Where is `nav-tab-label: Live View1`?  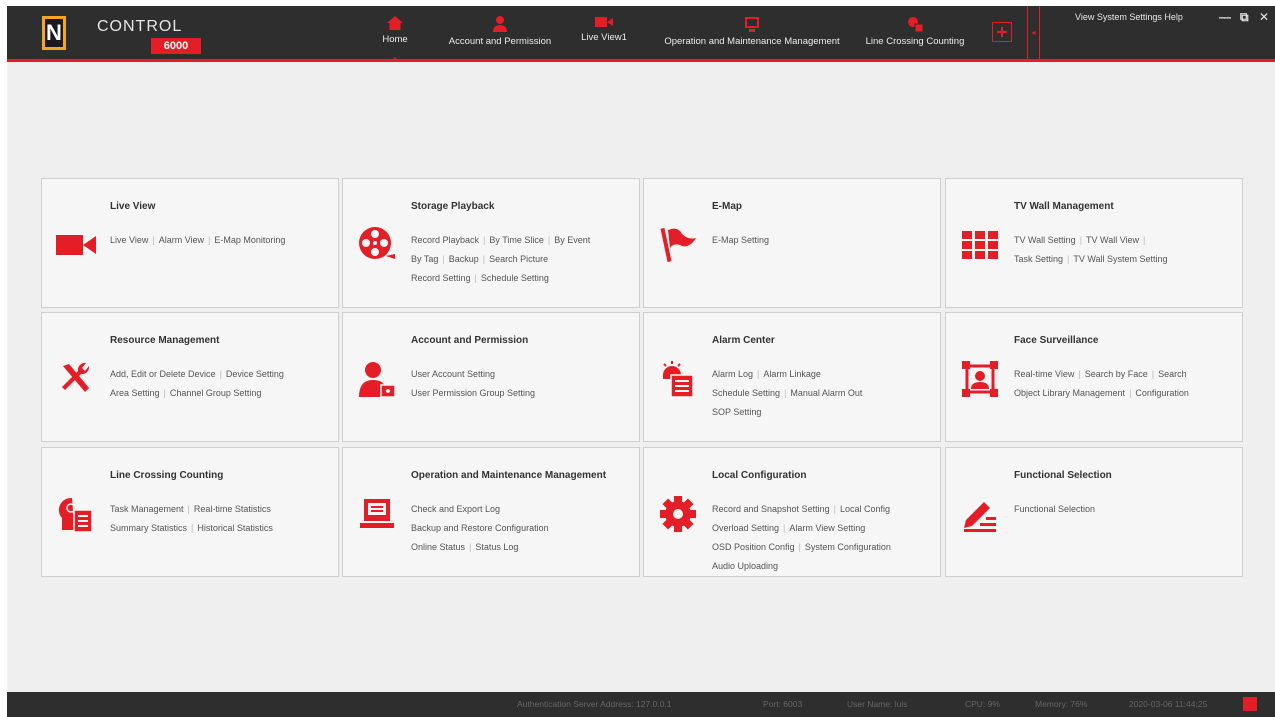
nav-tab-label: Live View1 is located at coordinates (604, 37).